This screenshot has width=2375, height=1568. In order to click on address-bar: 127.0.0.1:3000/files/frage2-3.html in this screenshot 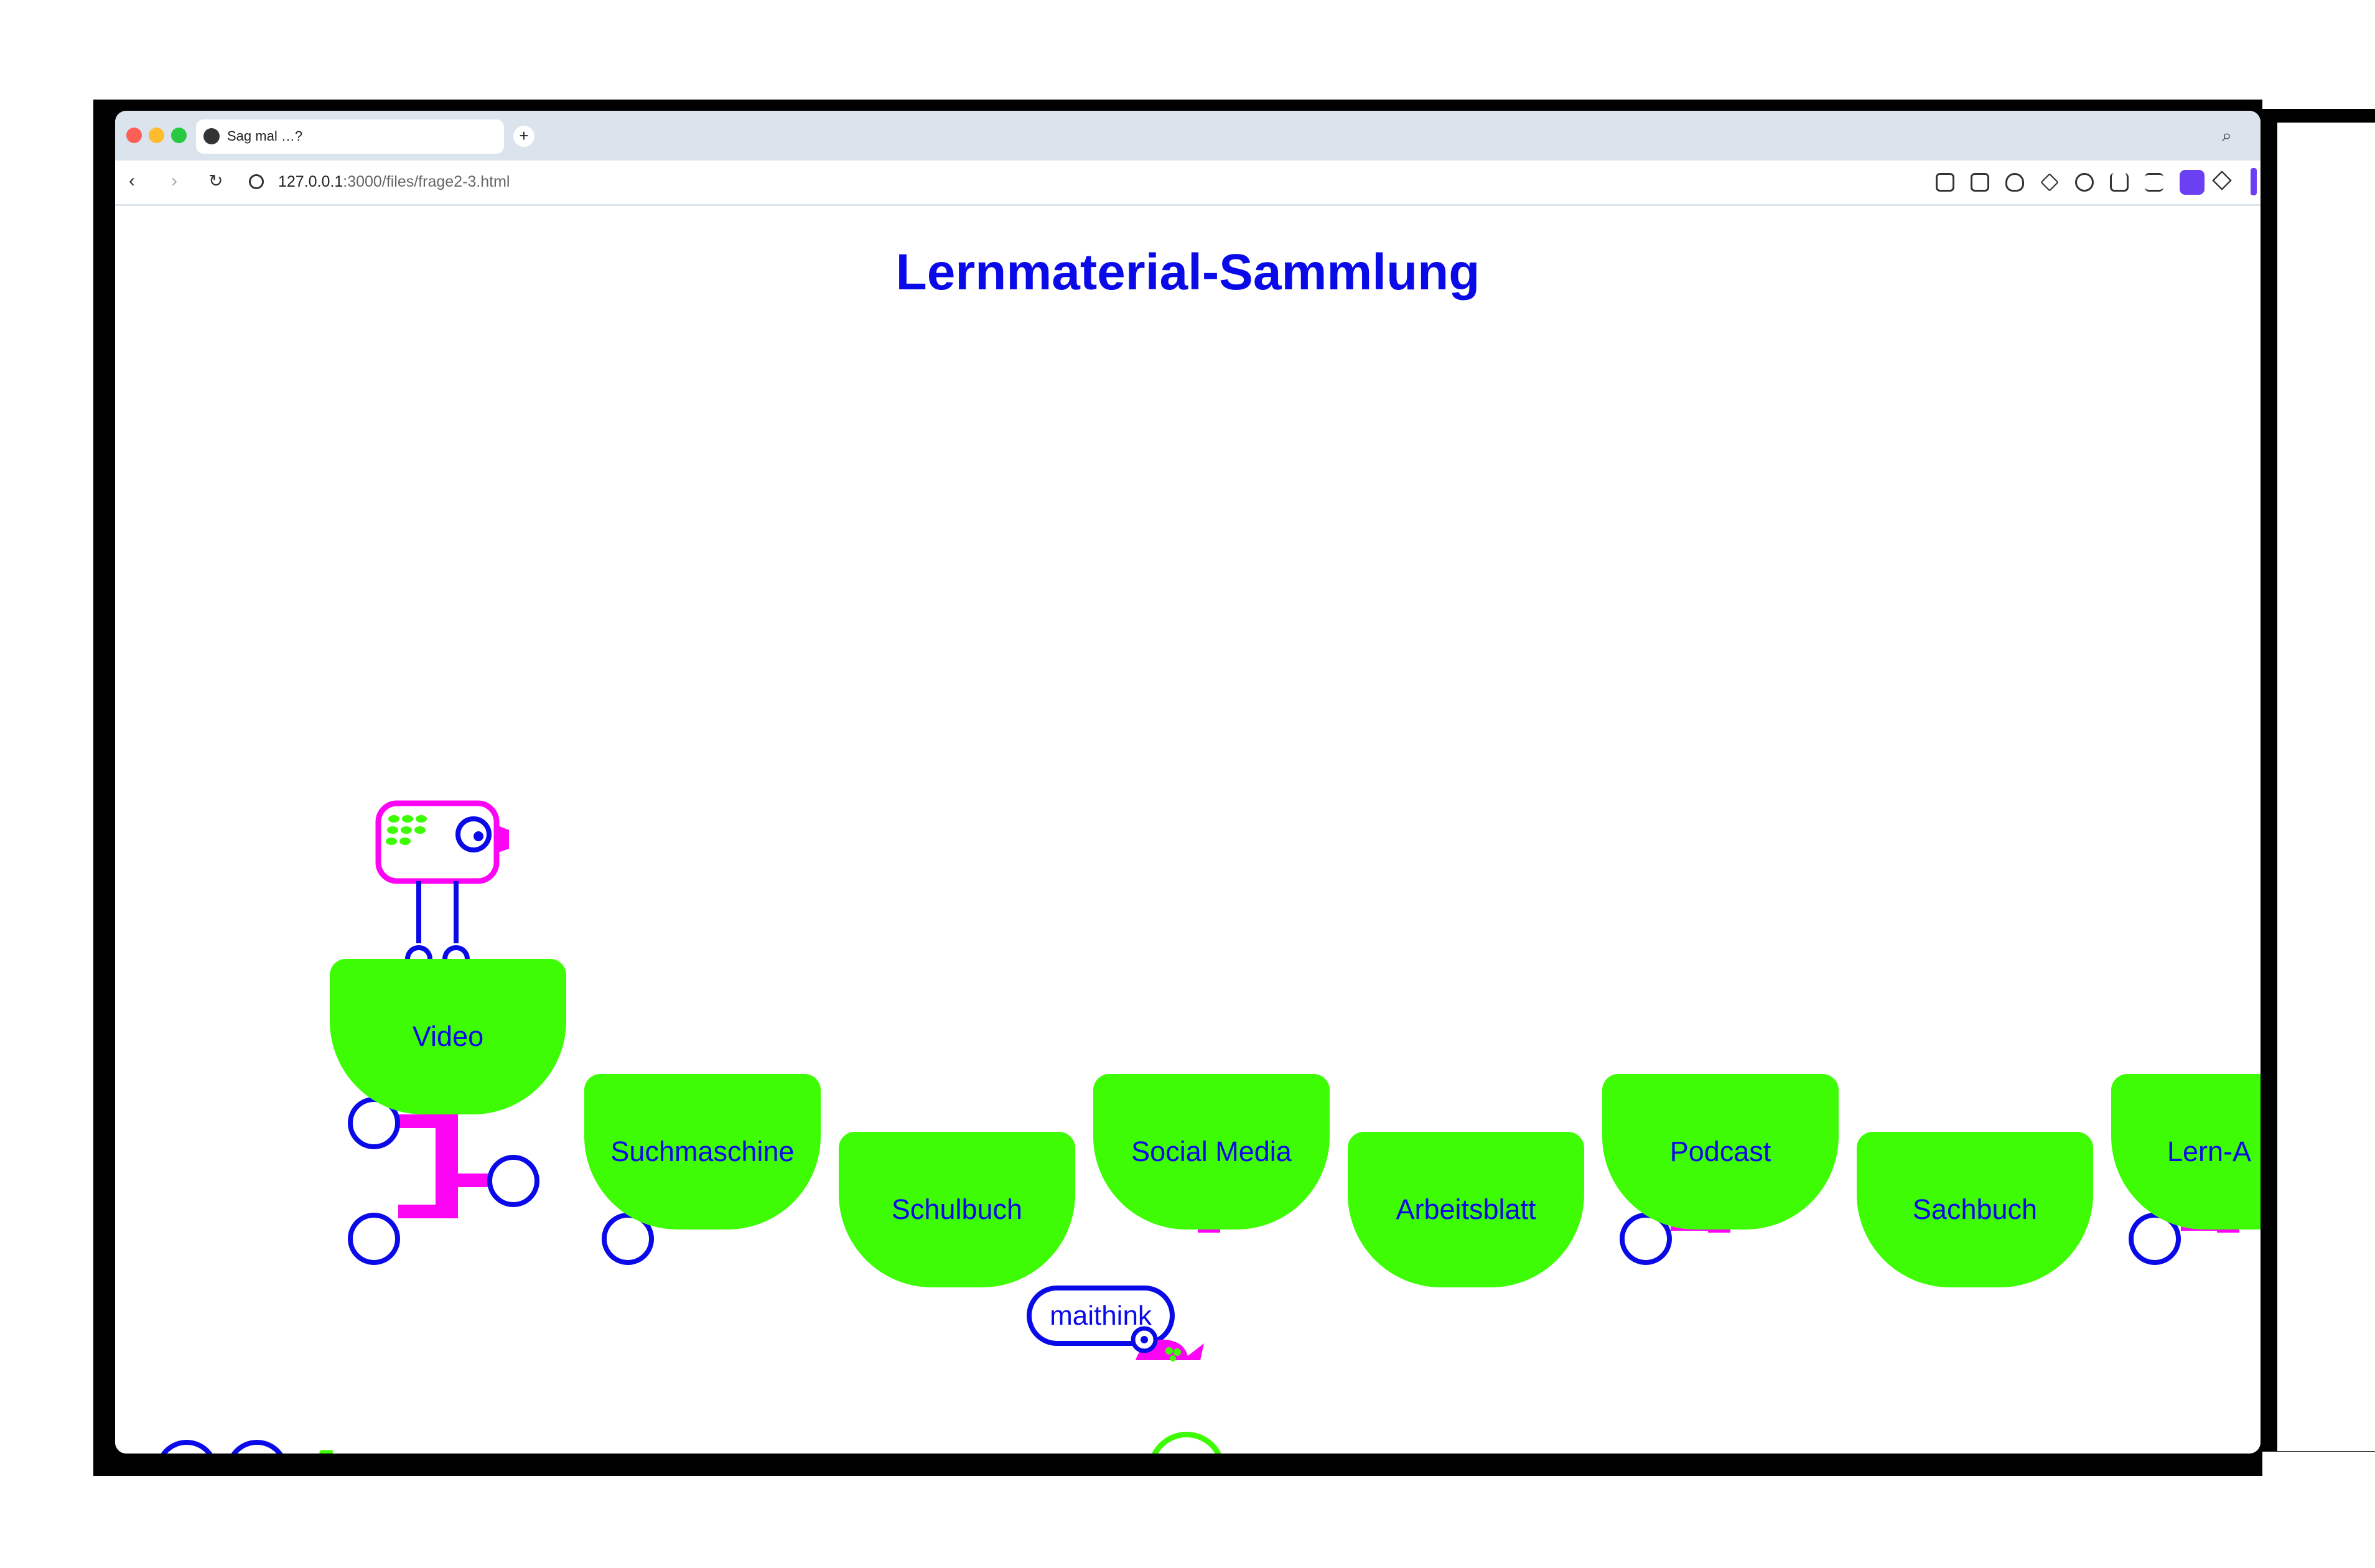, I will do `click(394, 182)`.